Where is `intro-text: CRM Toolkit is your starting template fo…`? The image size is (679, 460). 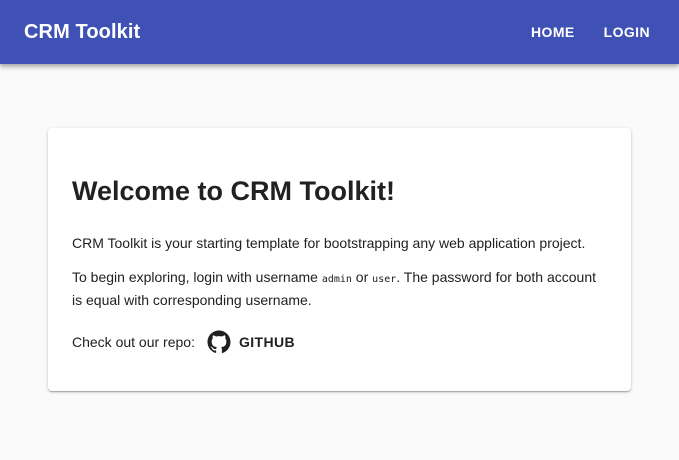 intro-text: CRM Toolkit is your starting template fo… is located at coordinates (329, 243).